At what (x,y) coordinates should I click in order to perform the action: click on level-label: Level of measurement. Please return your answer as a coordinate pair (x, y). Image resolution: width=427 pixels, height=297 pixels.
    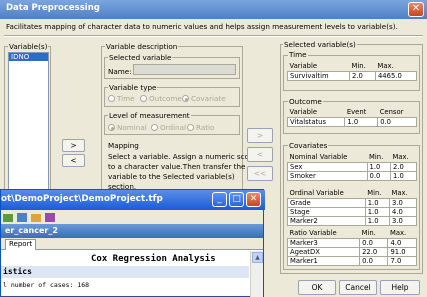
    Looking at the image, I should click on (149, 115).